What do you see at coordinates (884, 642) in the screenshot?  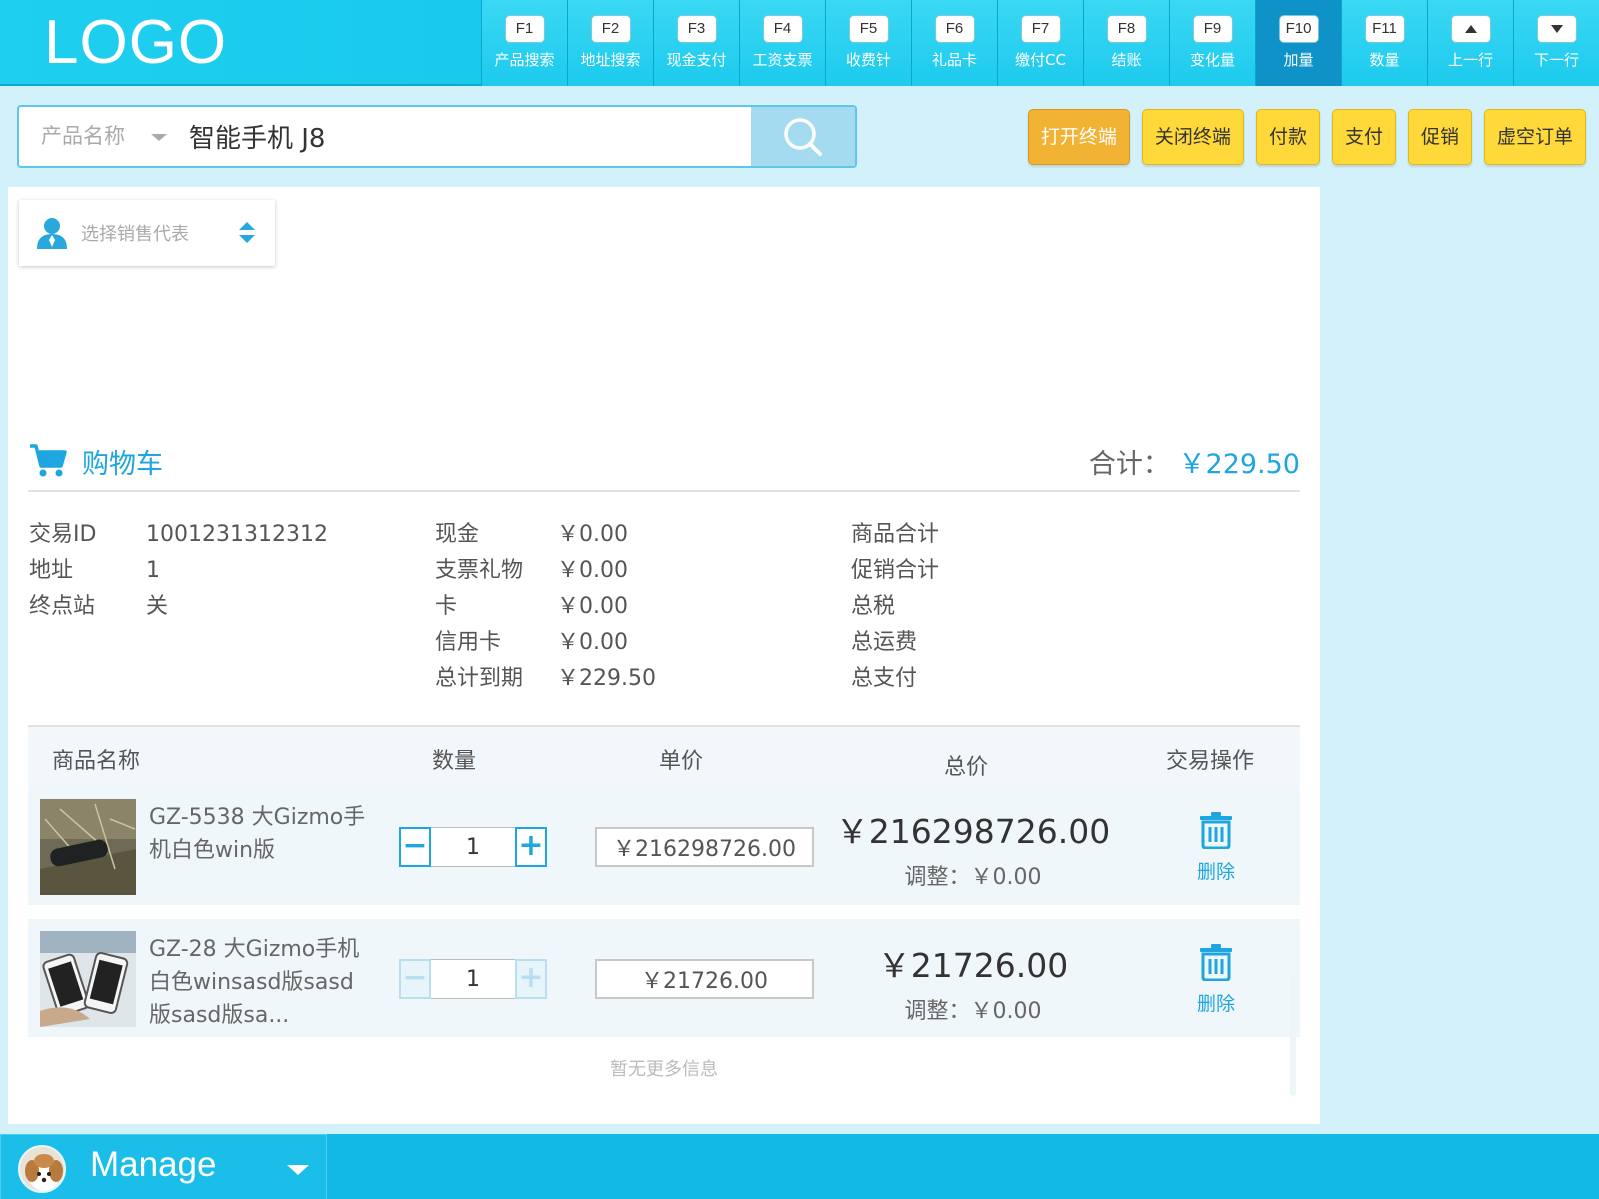 I see `info-label: 总运费` at bounding box center [884, 642].